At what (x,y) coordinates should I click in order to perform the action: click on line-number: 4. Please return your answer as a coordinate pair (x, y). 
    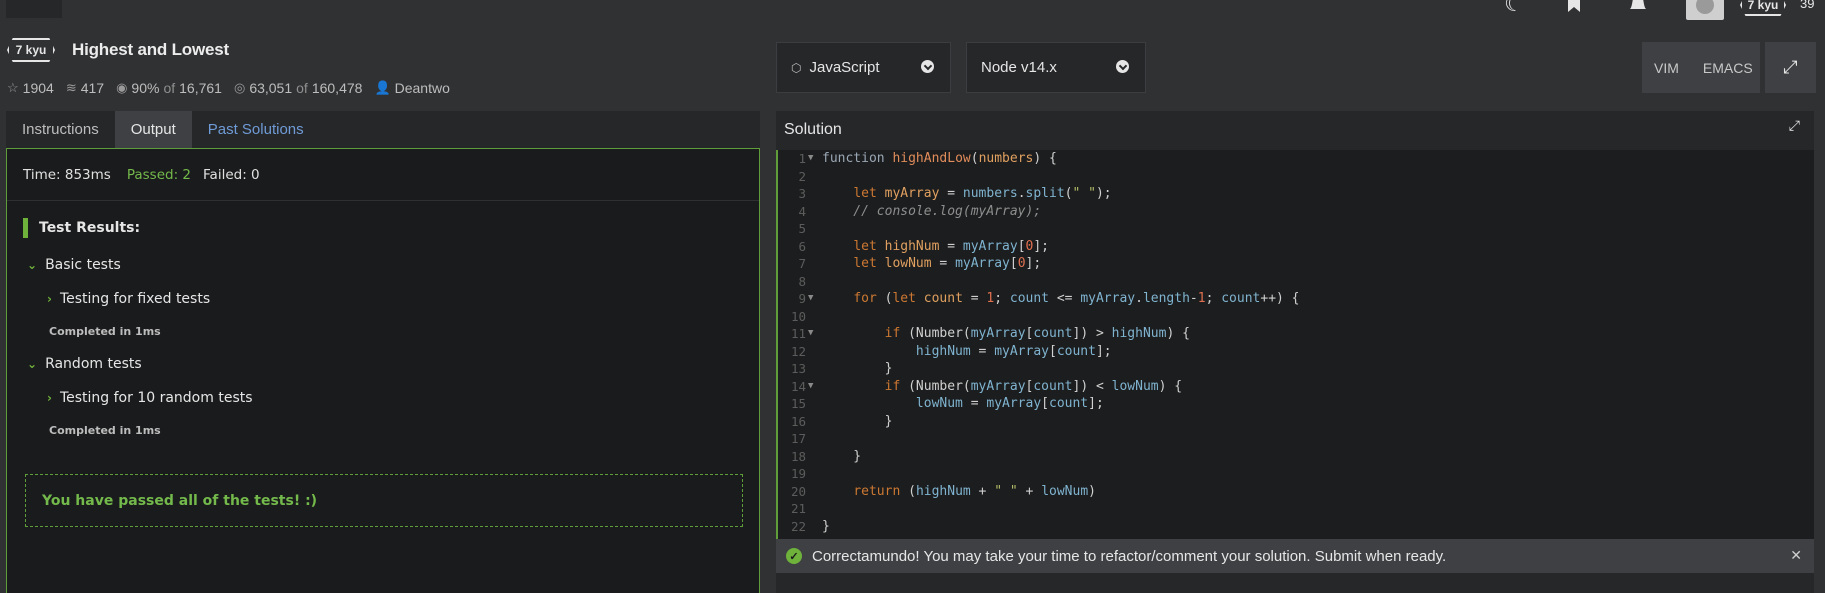
    Looking at the image, I should click on (802, 211).